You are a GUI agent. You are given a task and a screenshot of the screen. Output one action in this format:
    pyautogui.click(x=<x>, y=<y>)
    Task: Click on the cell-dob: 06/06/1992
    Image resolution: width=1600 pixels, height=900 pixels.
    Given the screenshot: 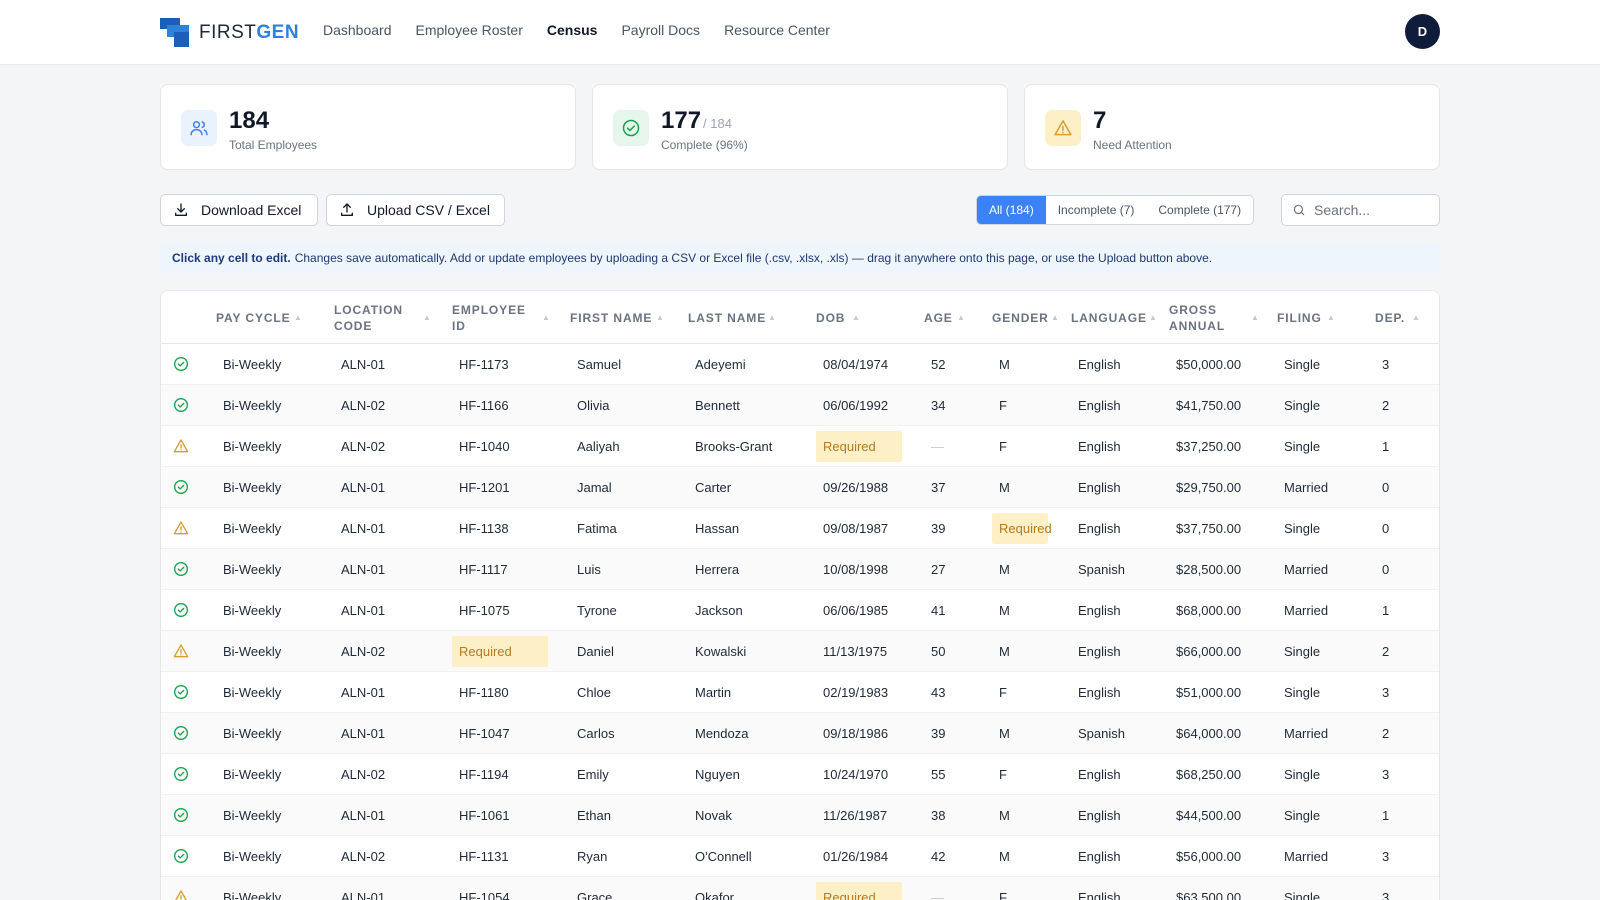 What is the action you would take?
    pyautogui.click(x=852, y=405)
    